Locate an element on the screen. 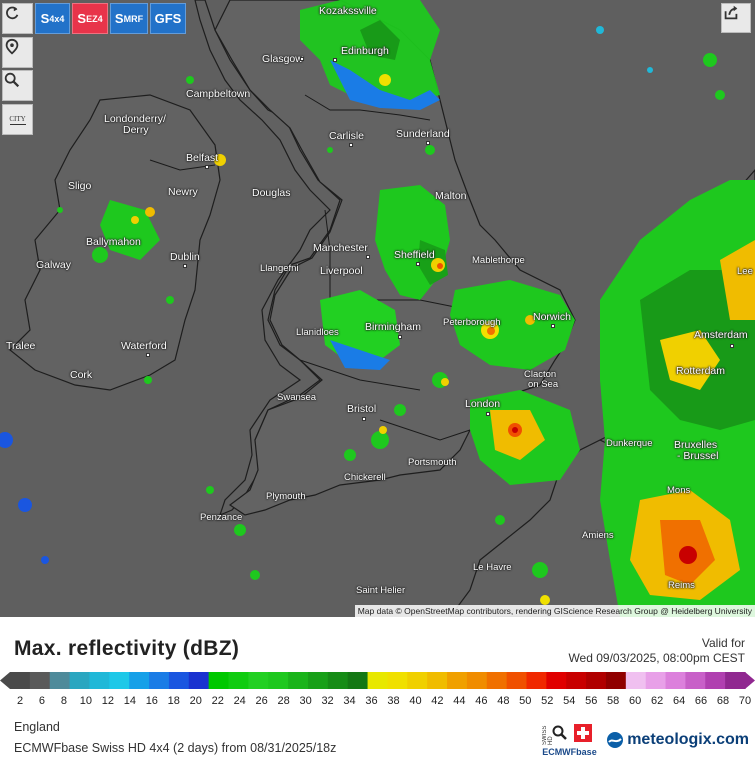 The width and height of the screenshot is (755, 763). city-label: Edinburgh is located at coordinates (365, 51).